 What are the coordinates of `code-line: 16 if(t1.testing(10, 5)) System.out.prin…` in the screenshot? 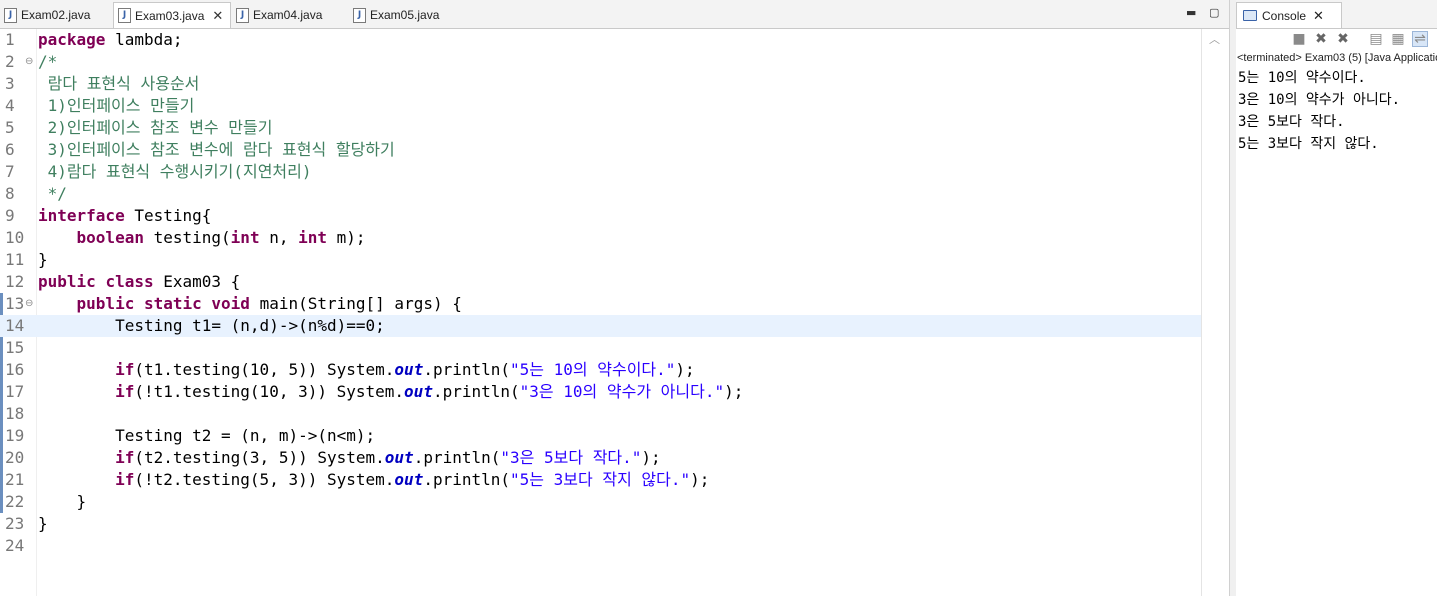 It's located at (350, 369).